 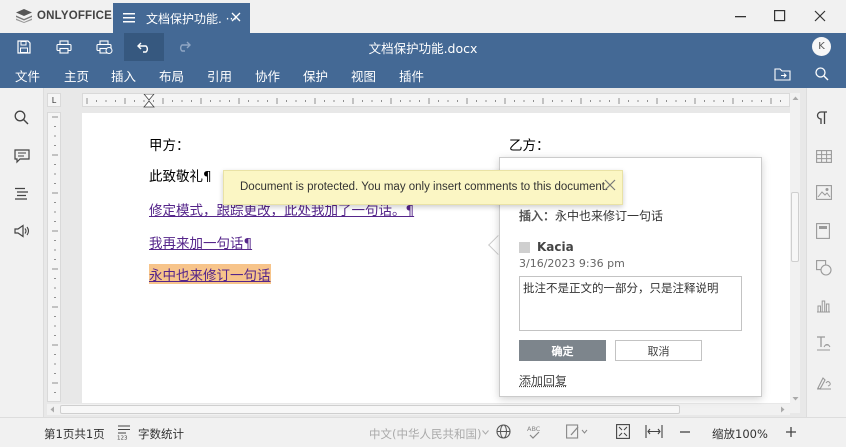 I want to click on hamburger-menu-icon, so click(x=129, y=18).